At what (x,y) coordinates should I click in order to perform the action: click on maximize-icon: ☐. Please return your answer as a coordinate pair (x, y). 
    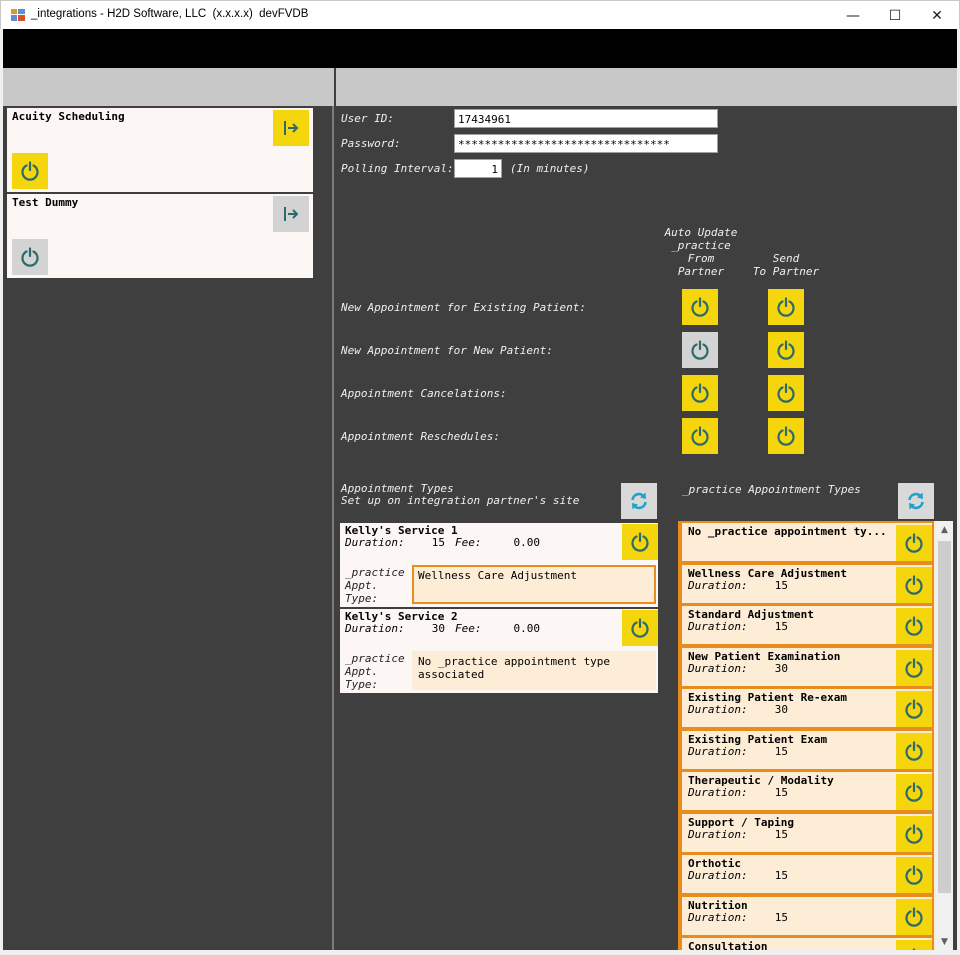
    Looking at the image, I should click on (895, 15).